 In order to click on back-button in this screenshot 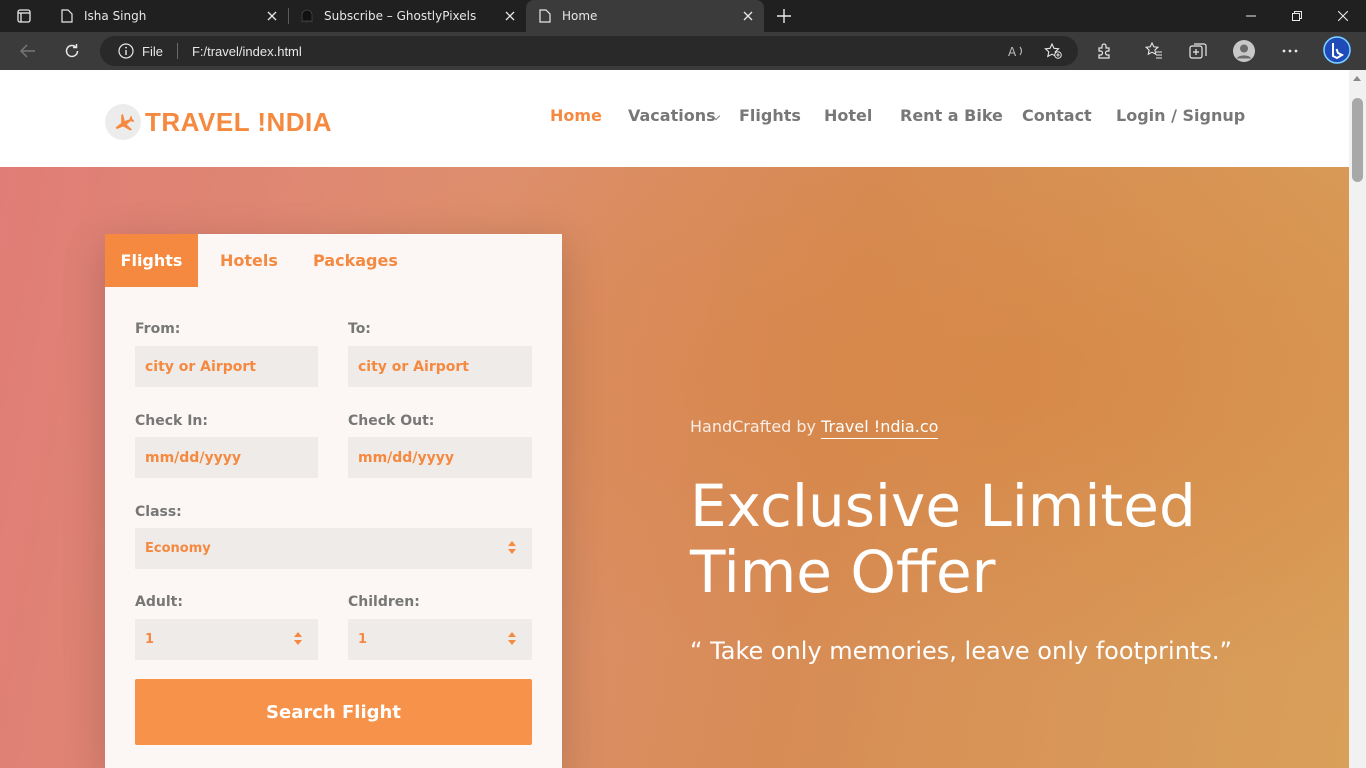, I will do `click(28, 51)`.